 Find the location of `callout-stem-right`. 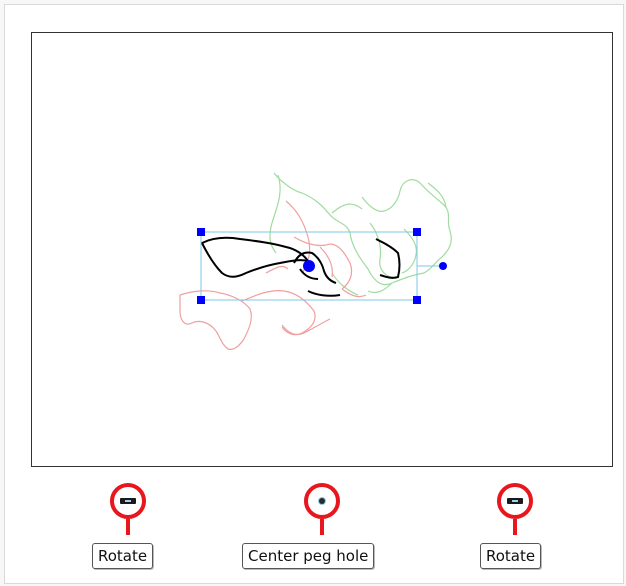

callout-stem-right is located at coordinates (515, 527).